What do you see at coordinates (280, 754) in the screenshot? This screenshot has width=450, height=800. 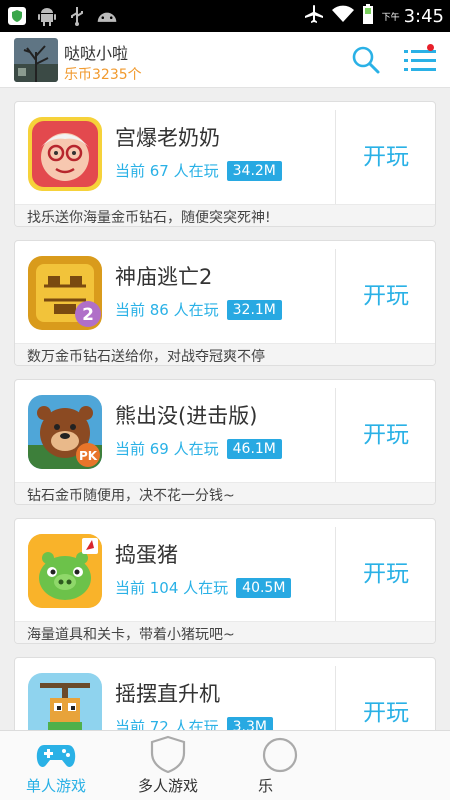 I see `circle-icon` at bounding box center [280, 754].